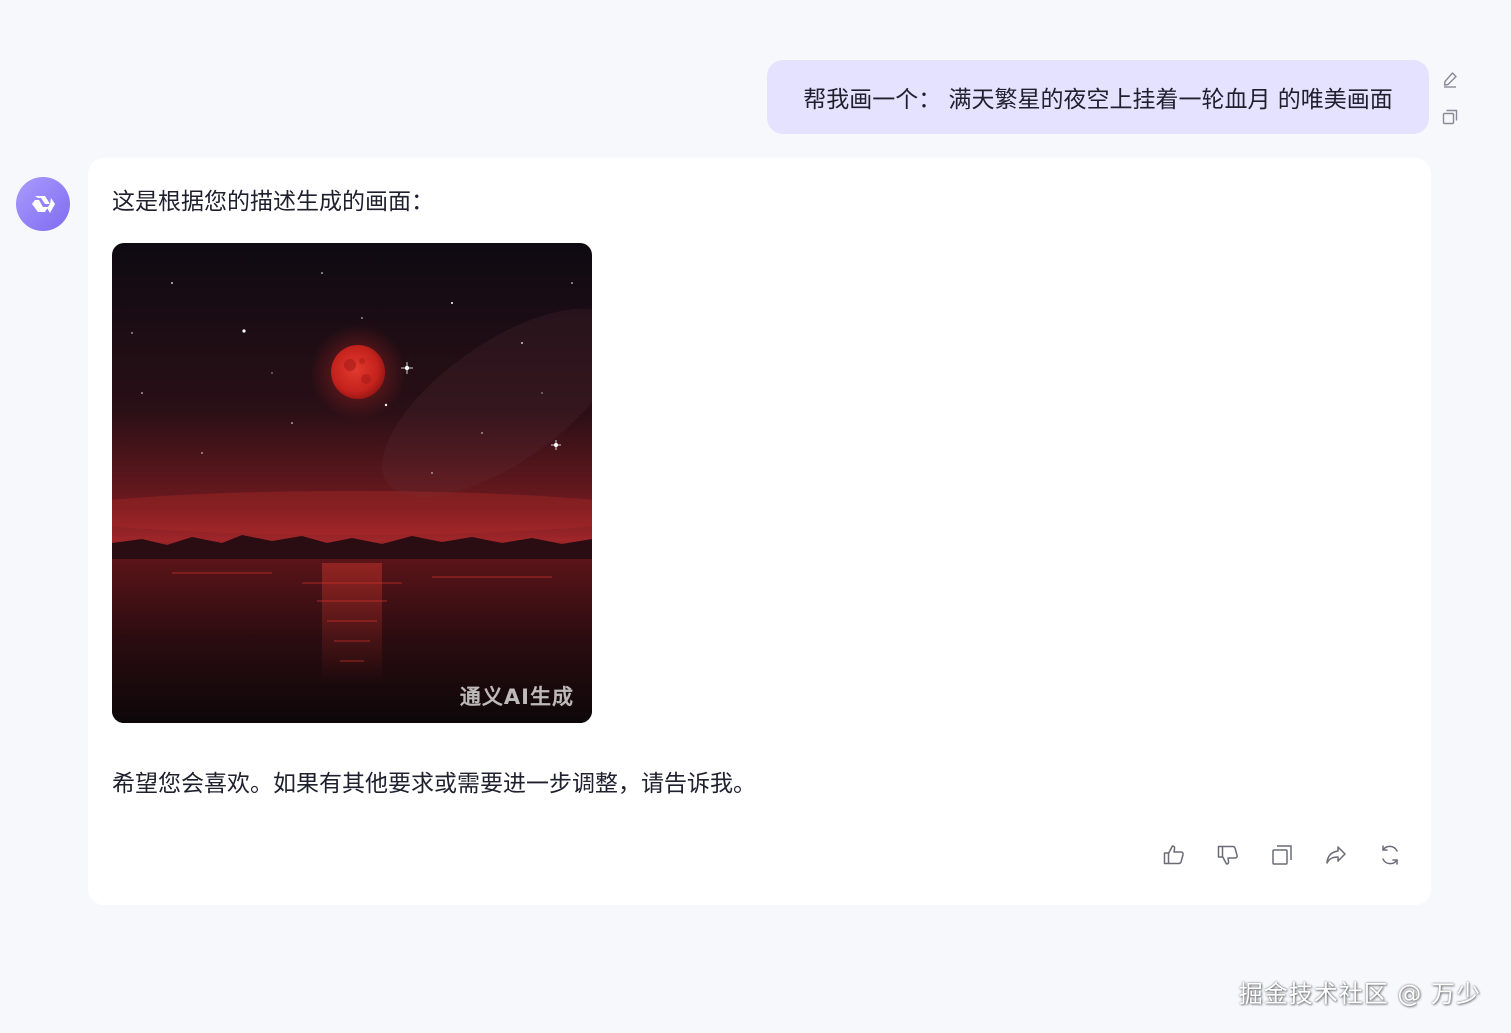 This screenshot has width=1511, height=1033. I want to click on user-message-bubble: 帮我画一个： 满天繁星的夜空上挂着一轮血月 的唯美画面, so click(1098, 97).